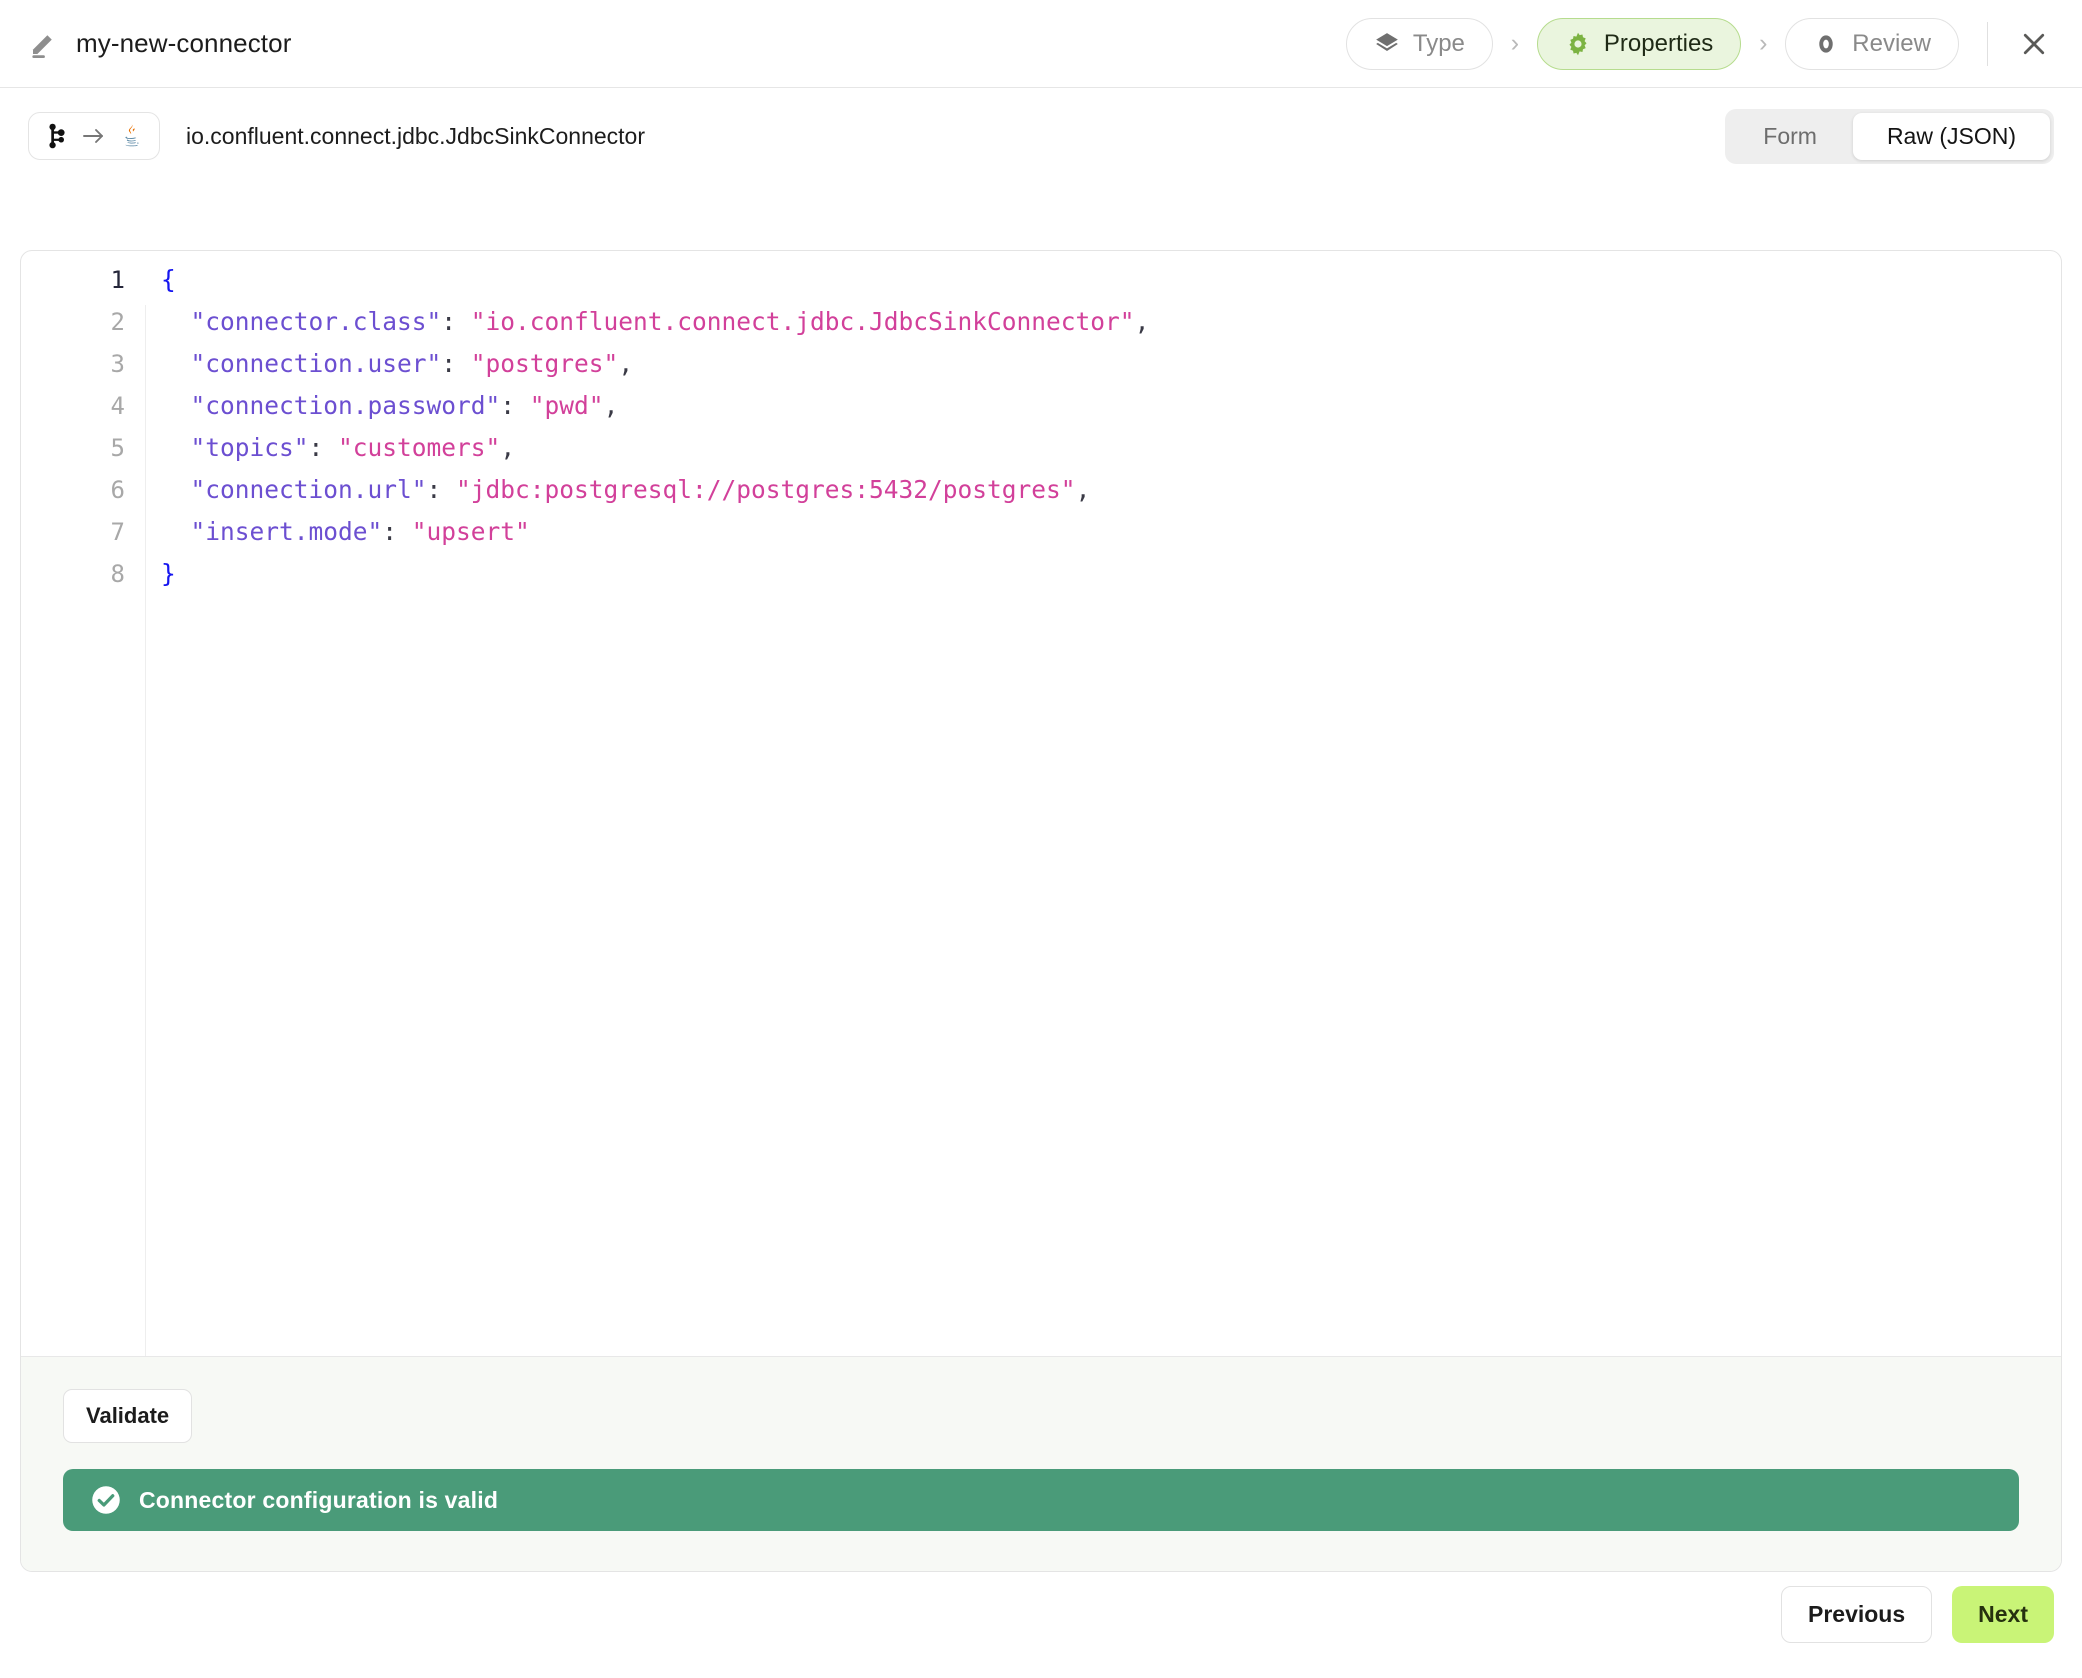 This screenshot has width=2082, height=1678. I want to click on next-button: Next, so click(2003, 1614).